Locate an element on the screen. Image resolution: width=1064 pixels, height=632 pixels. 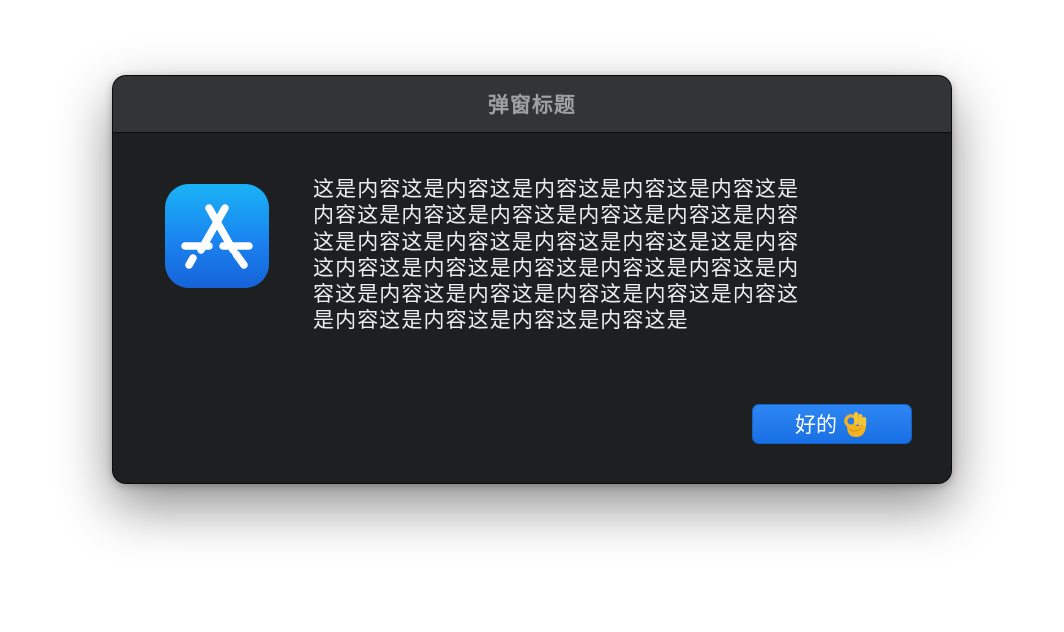
dialog-titlebar: 弹窗标题 is located at coordinates (532, 104).